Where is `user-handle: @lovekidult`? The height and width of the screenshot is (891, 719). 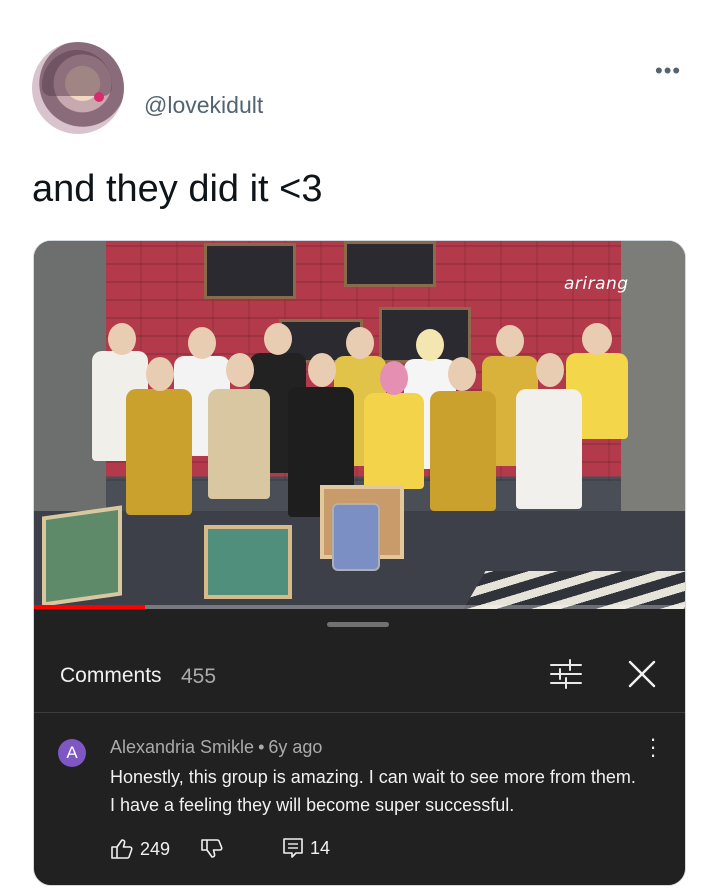
user-handle: @lovekidult is located at coordinates (203, 105).